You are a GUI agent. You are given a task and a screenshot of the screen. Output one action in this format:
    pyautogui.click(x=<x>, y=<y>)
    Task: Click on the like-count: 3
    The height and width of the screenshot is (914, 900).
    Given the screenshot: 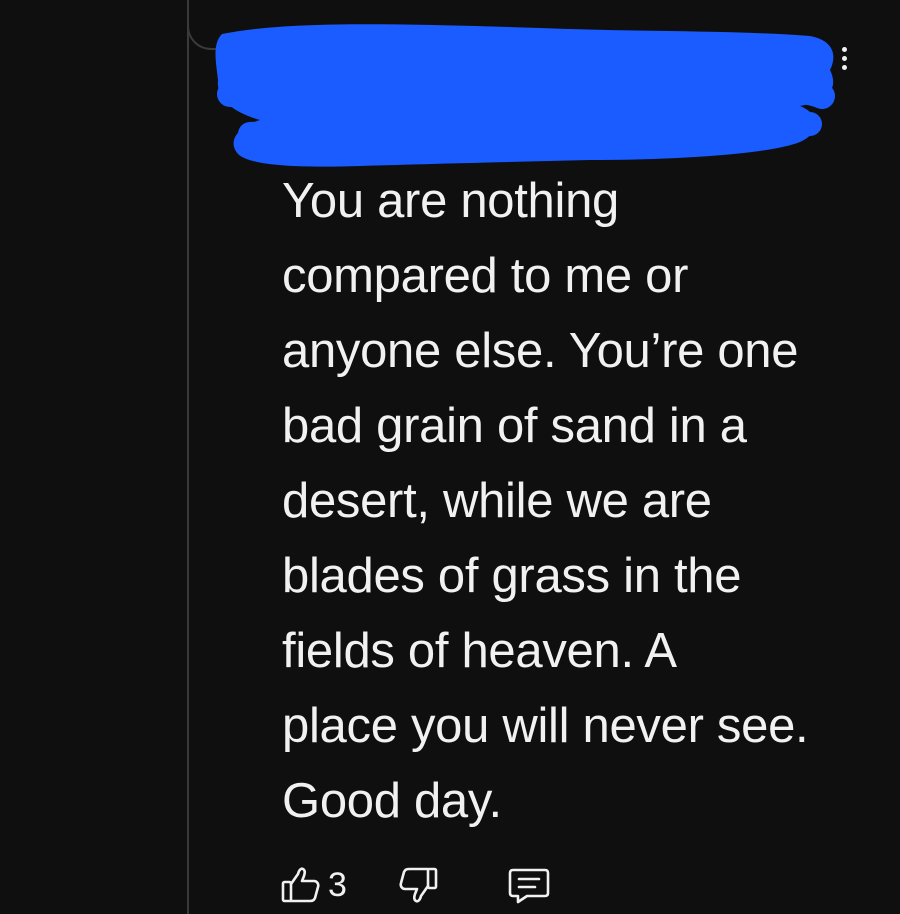 What is the action you would take?
    pyautogui.click(x=337, y=884)
    